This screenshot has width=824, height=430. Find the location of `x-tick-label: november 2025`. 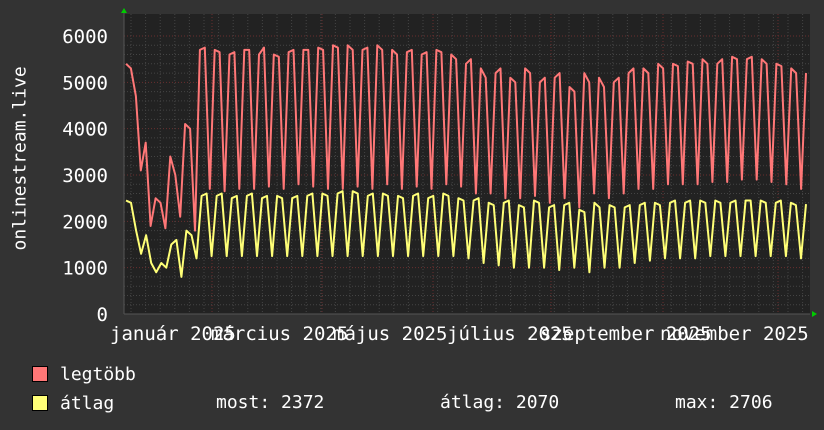

x-tick-label: november 2025 is located at coordinates (734, 334).